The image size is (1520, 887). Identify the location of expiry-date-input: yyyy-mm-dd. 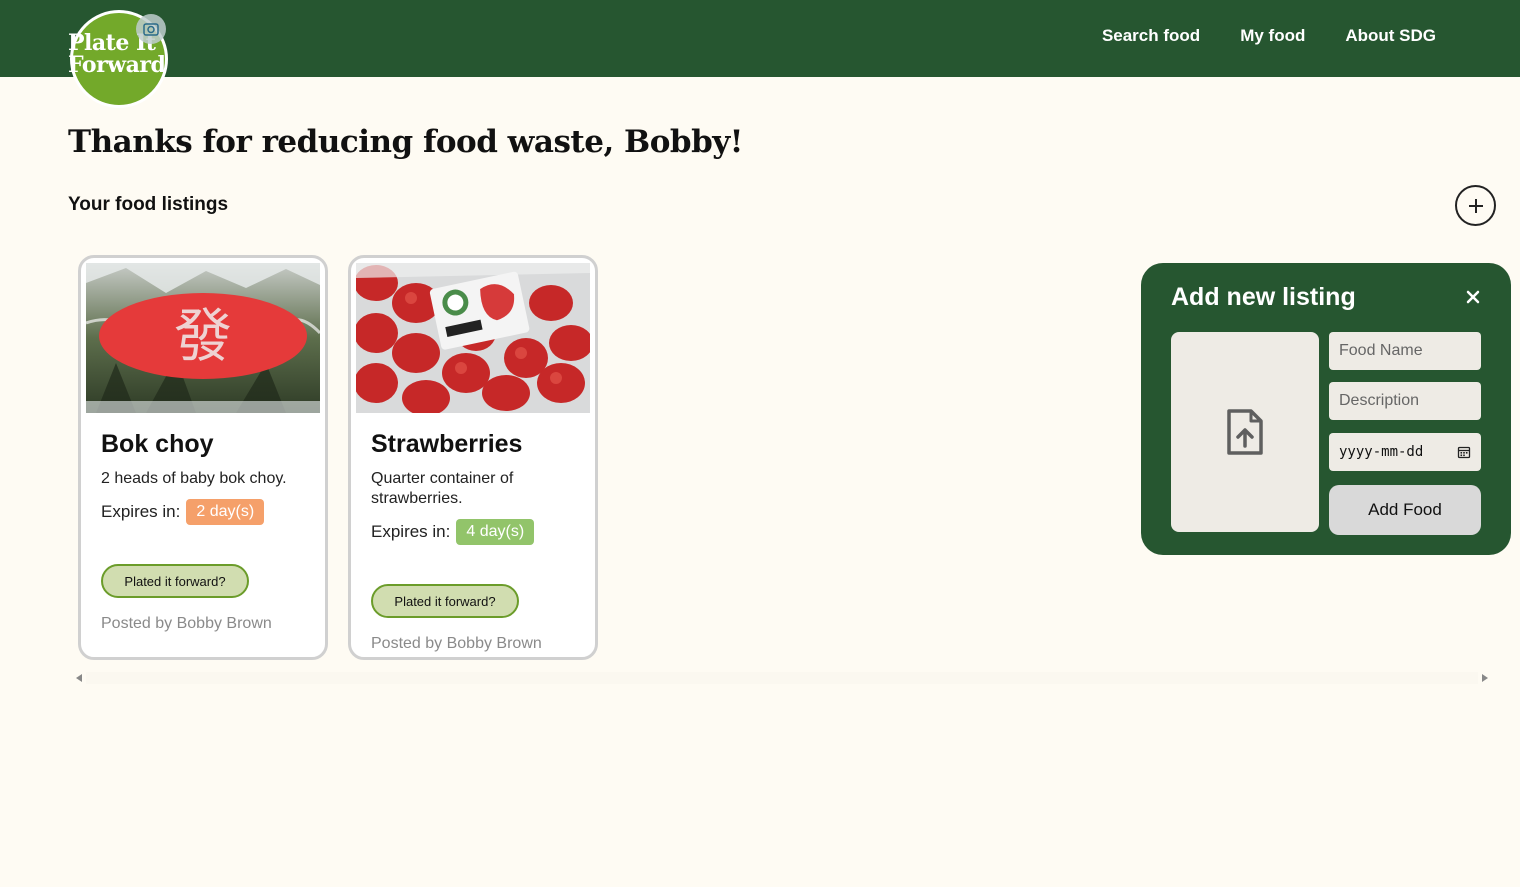
(1405, 452).